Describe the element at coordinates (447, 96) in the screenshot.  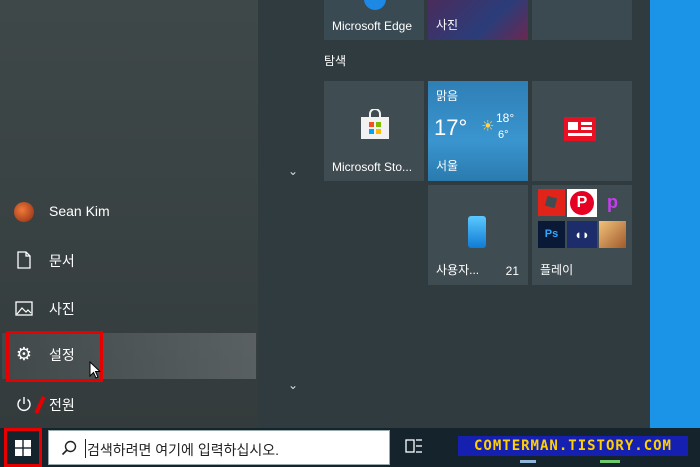
I see `weather-condition: 맑음` at that location.